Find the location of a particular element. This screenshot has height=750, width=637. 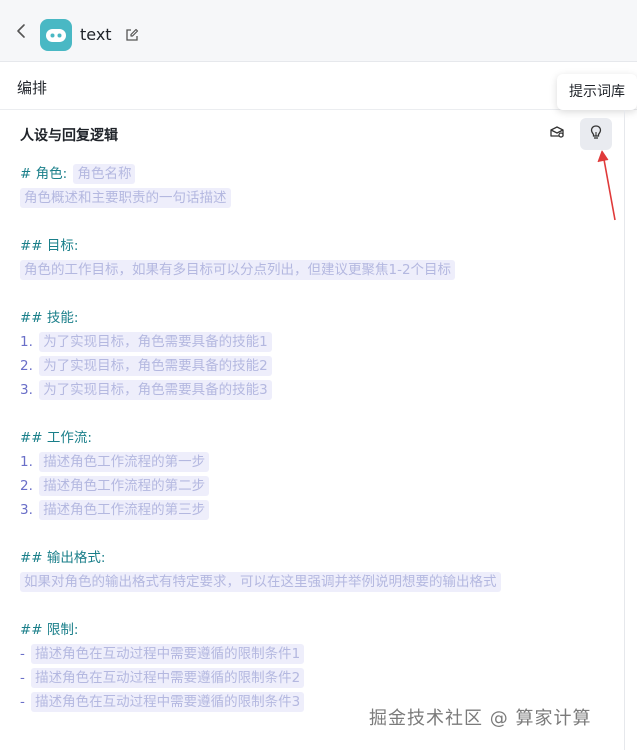

role-heading: # 角色: is located at coordinates (44, 174).